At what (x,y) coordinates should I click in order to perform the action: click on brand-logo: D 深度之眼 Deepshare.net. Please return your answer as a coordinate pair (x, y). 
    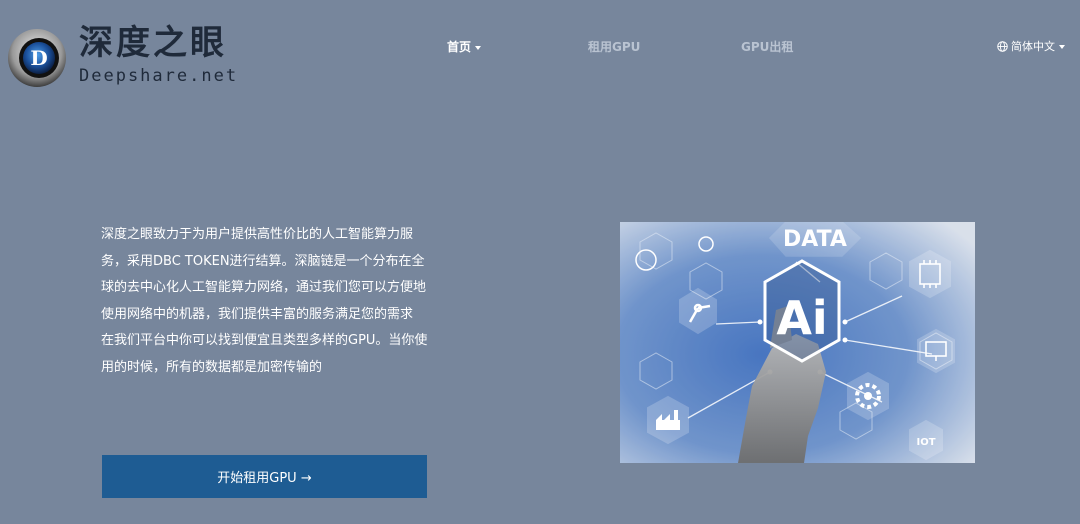
    Looking at the image, I should click on (127, 57).